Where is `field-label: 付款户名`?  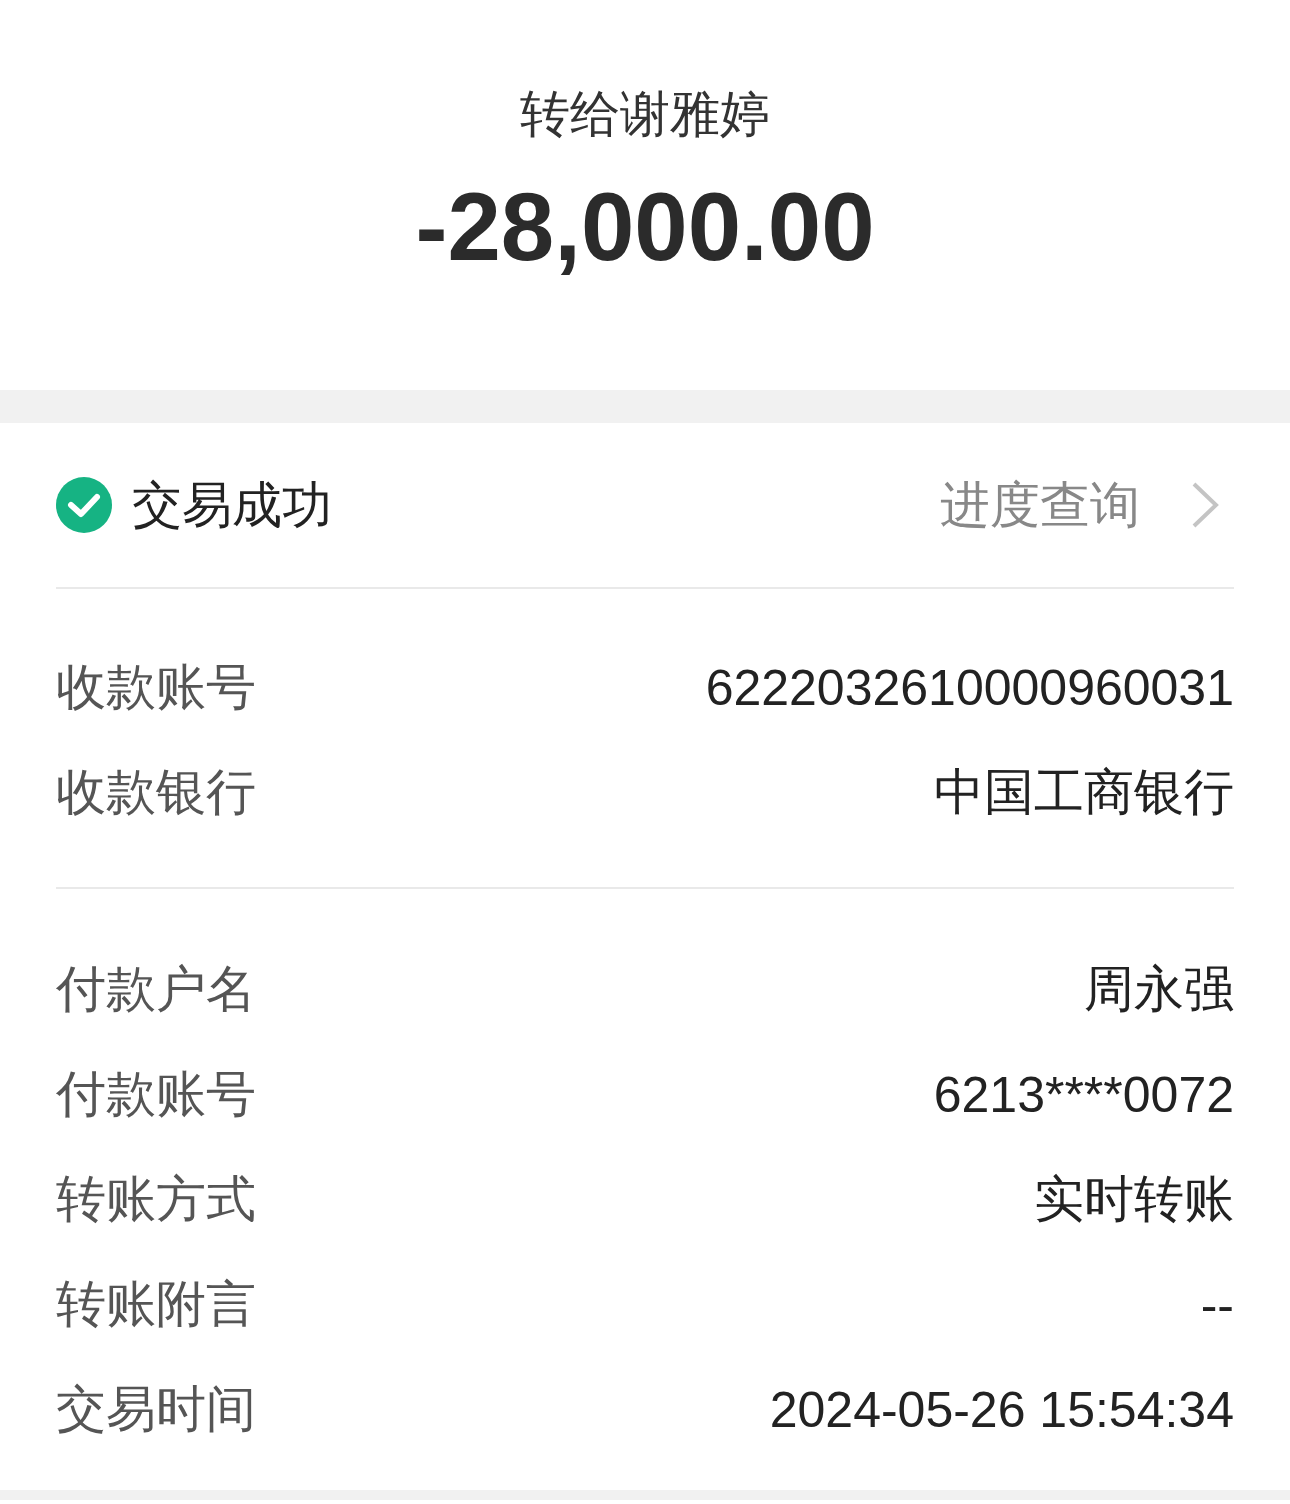
field-label: 付款户名 is located at coordinates (156, 989).